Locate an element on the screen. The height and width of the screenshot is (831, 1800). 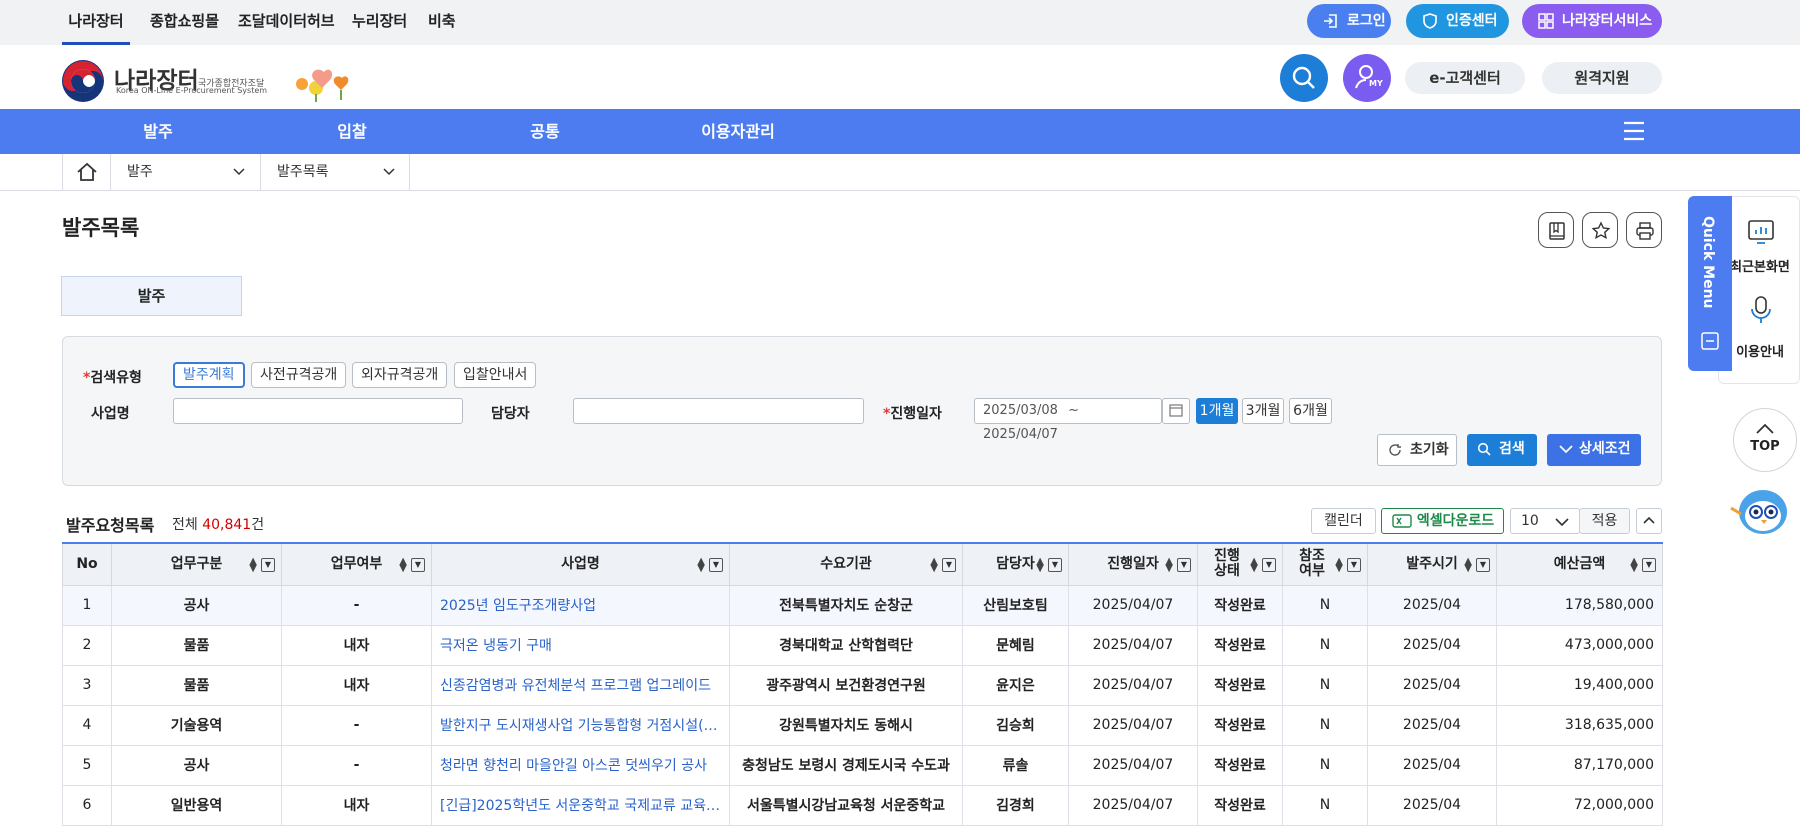
scroll-top-button: TOP is located at coordinates (1765, 440).